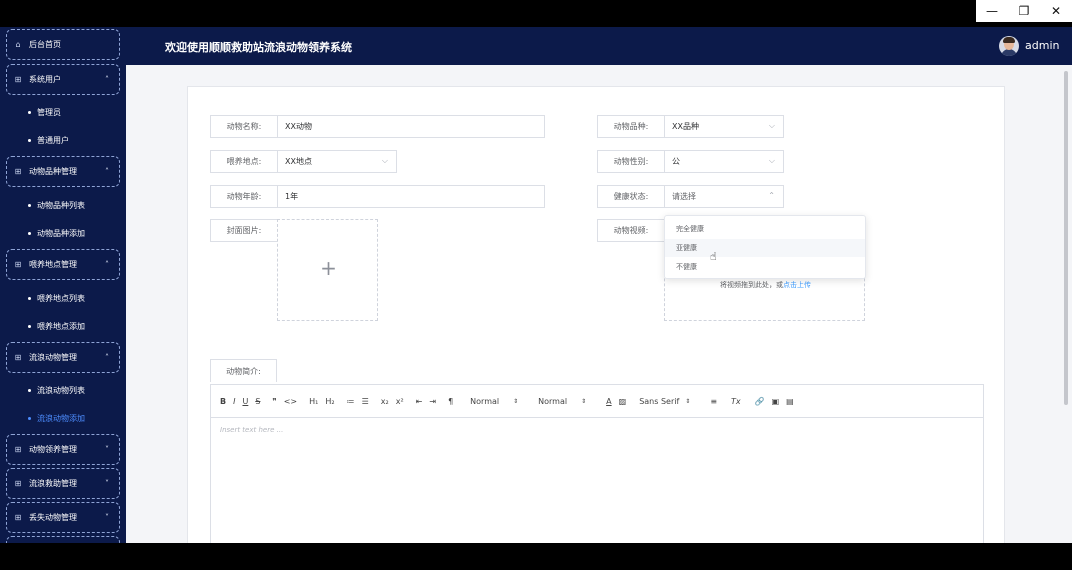 This screenshot has width=1072, height=570. What do you see at coordinates (243, 161) in the screenshot?
I see `label-feeding-place: 喂养地点:` at bounding box center [243, 161].